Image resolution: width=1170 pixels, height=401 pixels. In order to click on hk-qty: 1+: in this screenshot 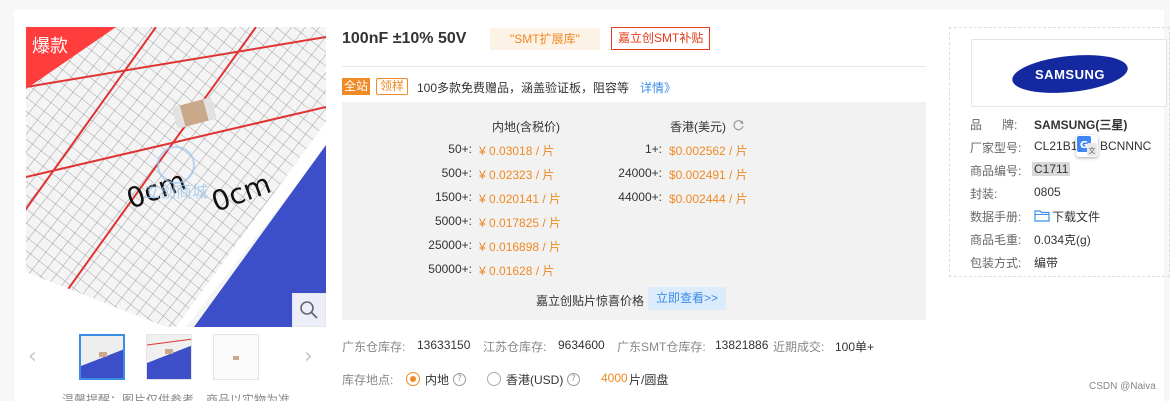, I will do `click(653, 149)`.